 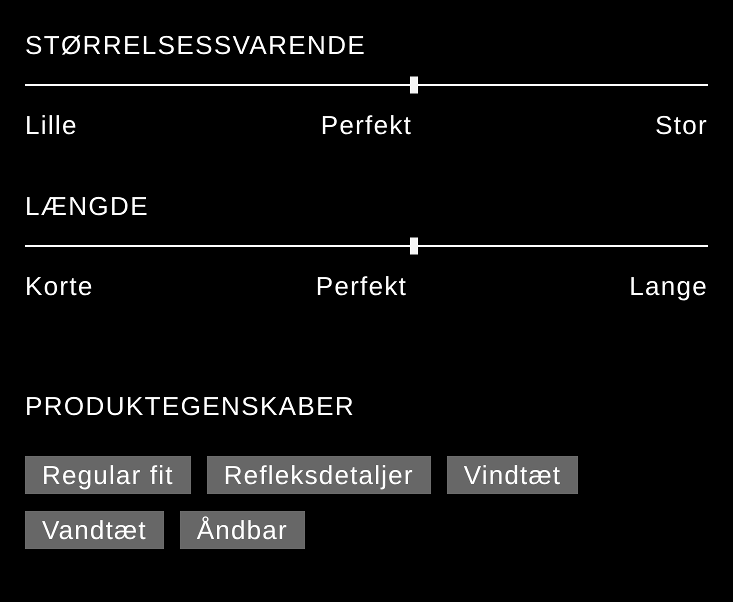 I want to click on scale-label: Lange, so click(x=668, y=286).